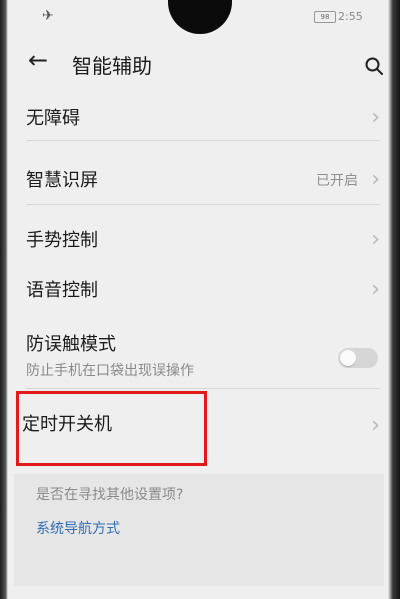  I want to click on setting-status-value: 已开启, so click(337, 181).